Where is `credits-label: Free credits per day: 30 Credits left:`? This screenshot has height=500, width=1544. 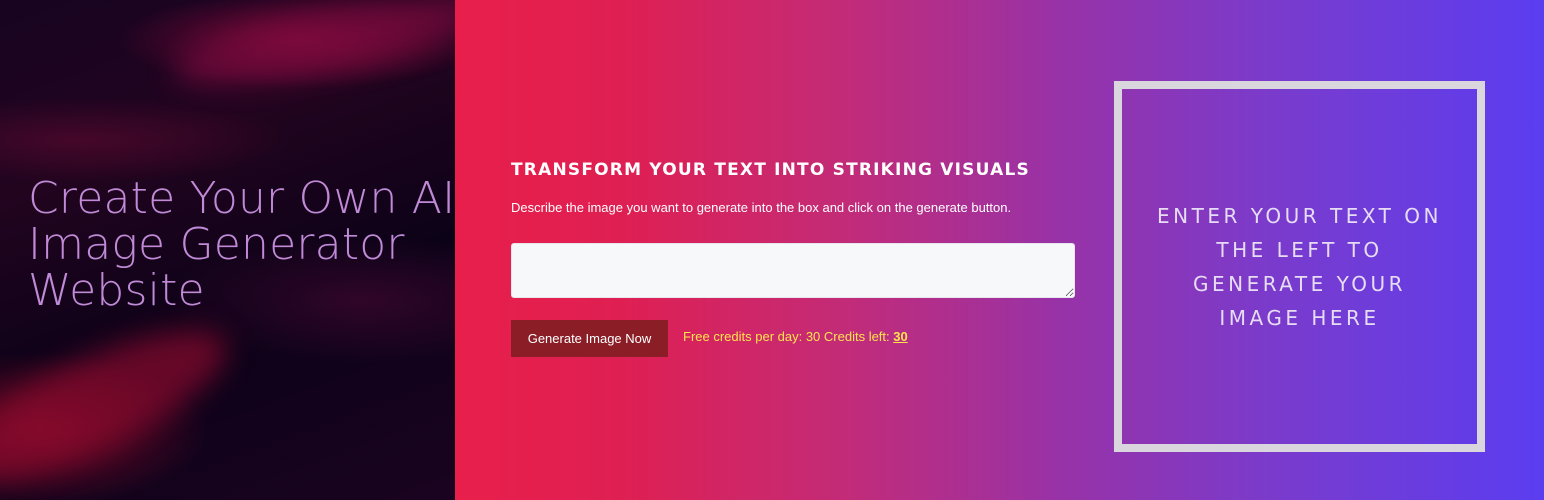
credits-label: Free credits per day: 30 Credits left: is located at coordinates (786, 336).